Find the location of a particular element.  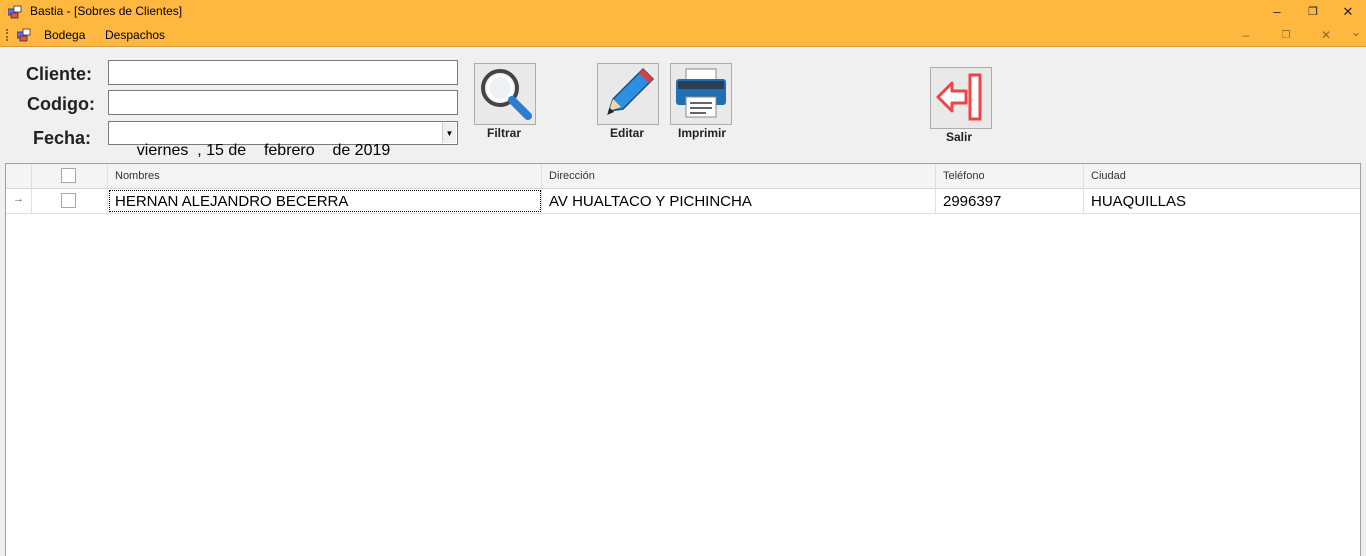

magnifier-icon is located at coordinates (506, 94).